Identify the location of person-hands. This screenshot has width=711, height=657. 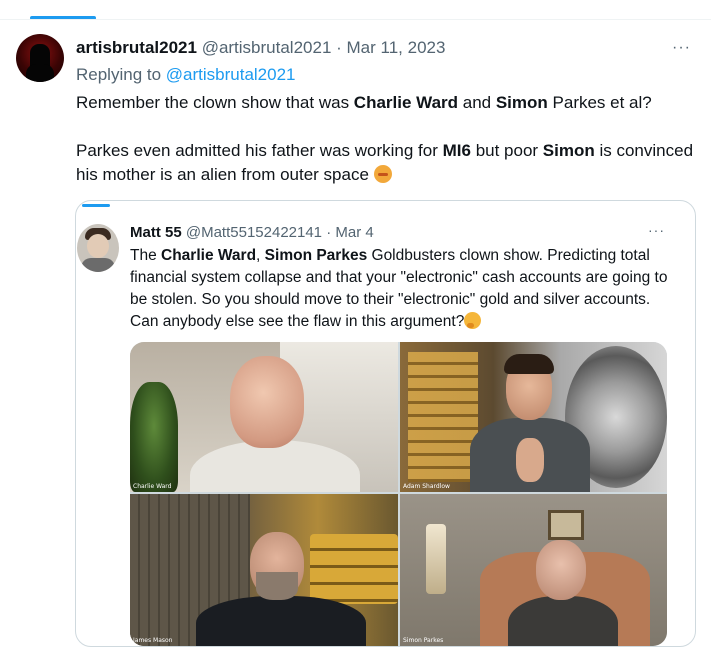
(530, 460).